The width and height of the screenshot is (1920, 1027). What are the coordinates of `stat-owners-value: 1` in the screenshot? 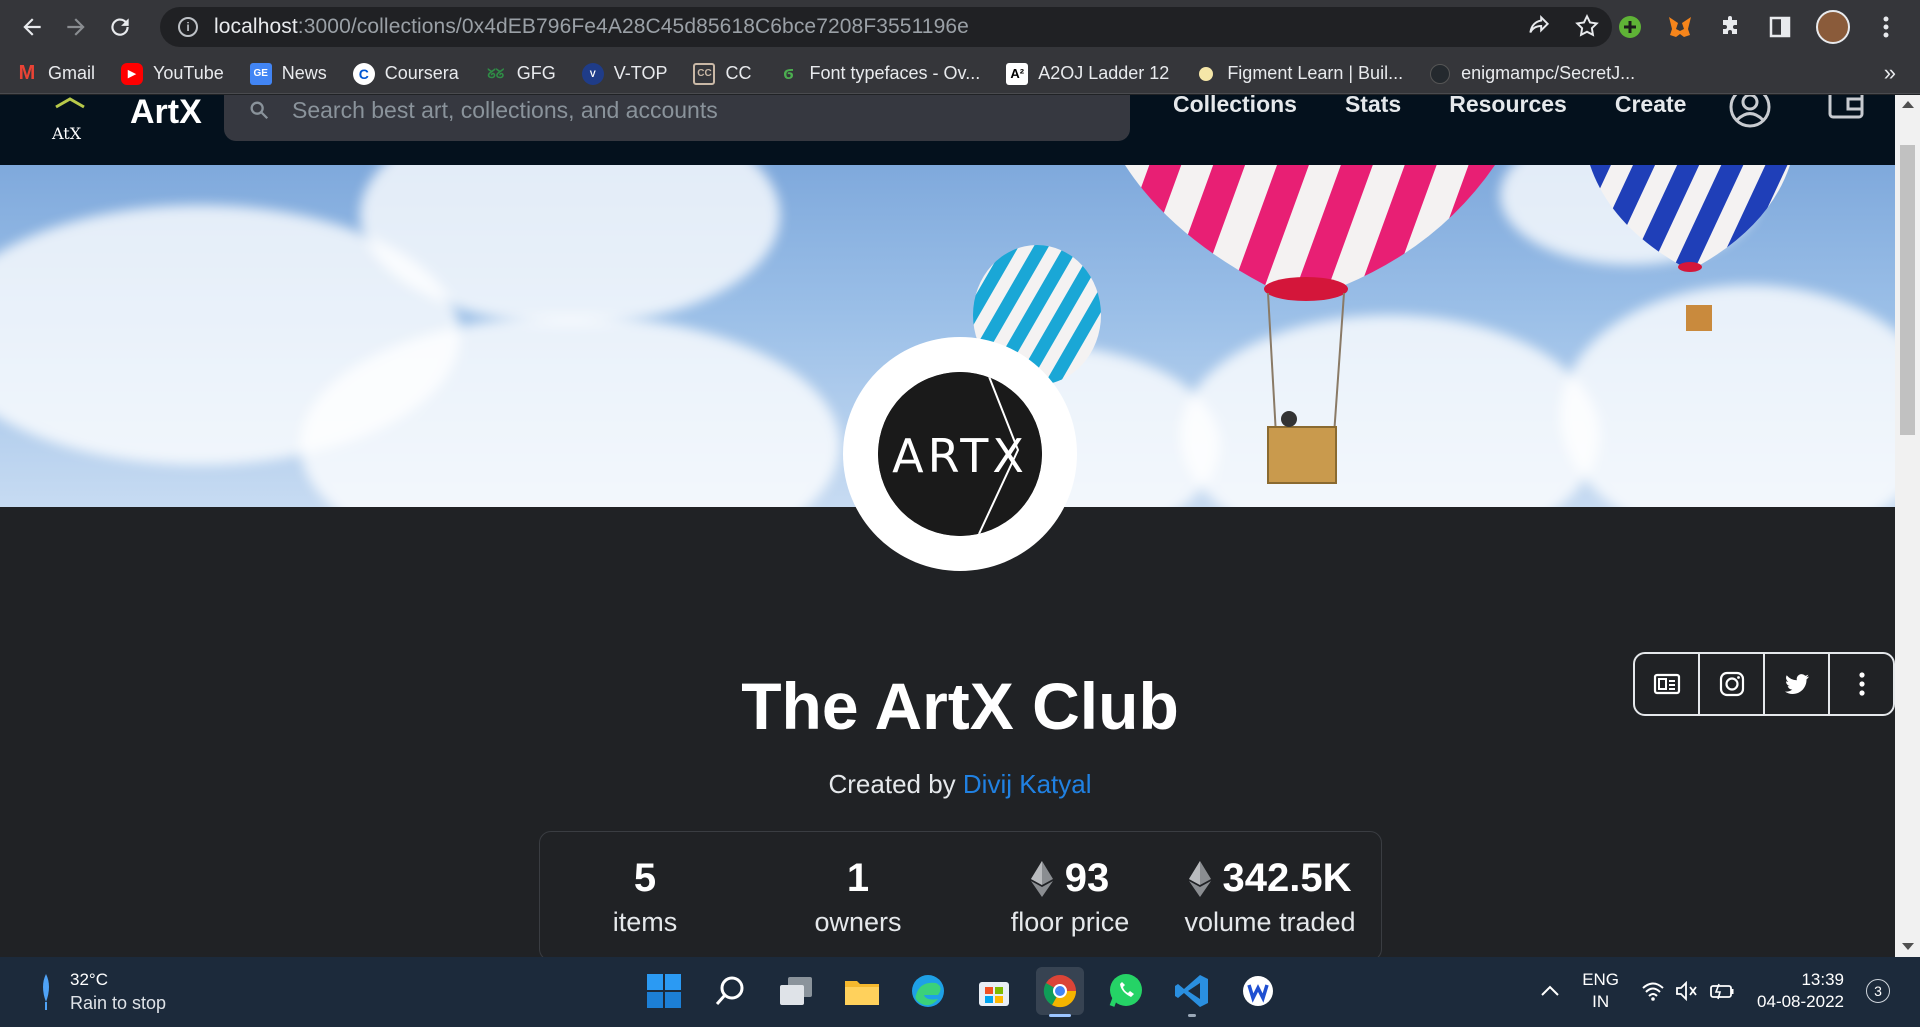 It's located at (858, 878).